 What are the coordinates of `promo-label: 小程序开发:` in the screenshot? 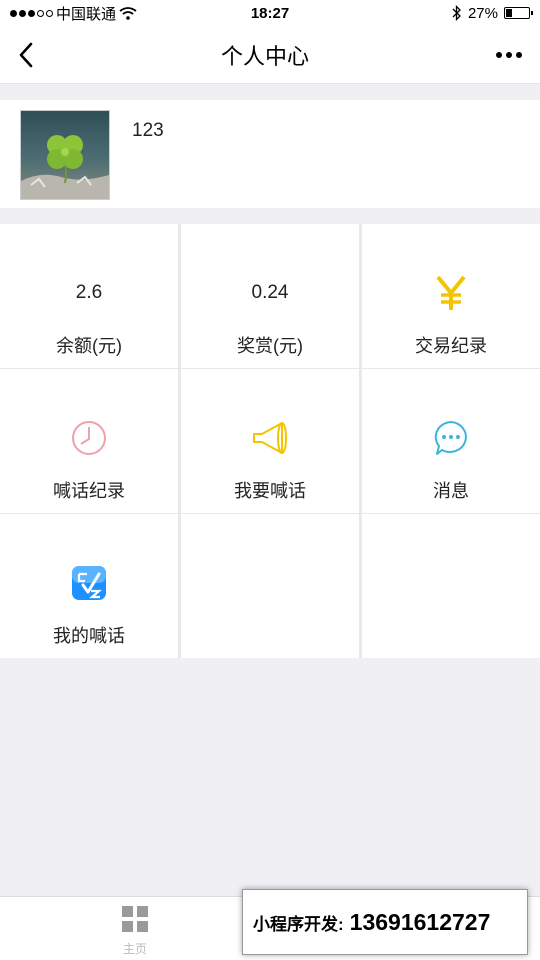 It's located at (298, 924).